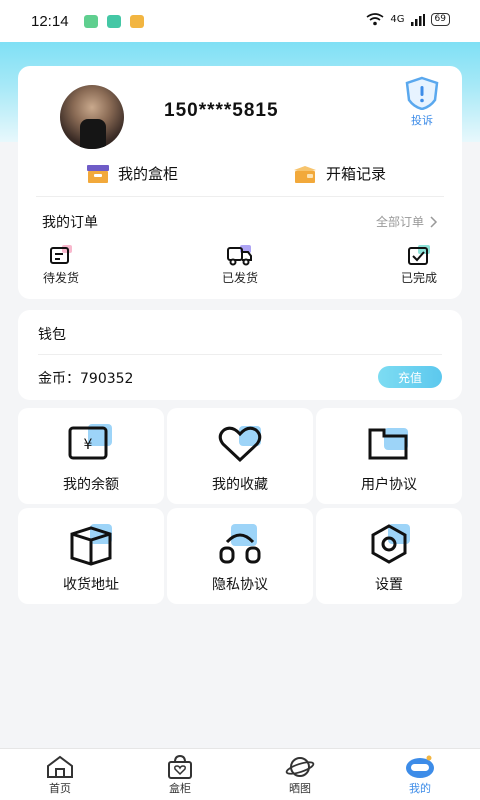  What do you see at coordinates (59, 379) in the screenshot?
I see `coins-label: 金币：` at bounding box center [59, 379].